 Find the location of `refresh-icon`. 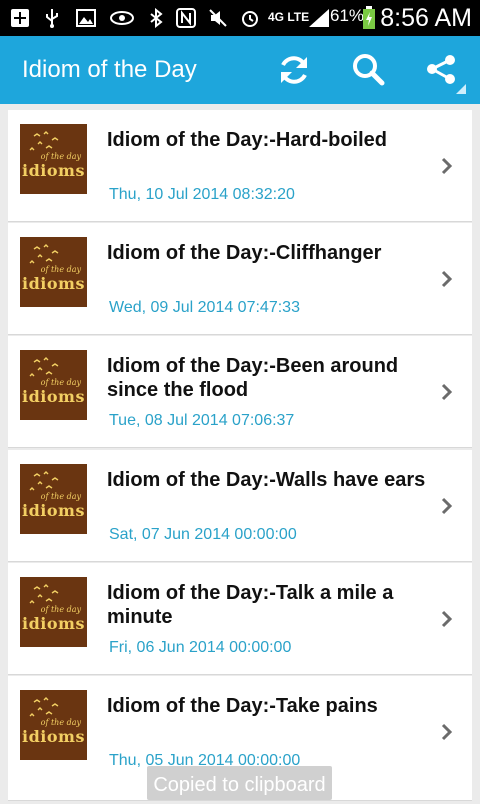

refresh-icon is located at coordinates (294, 70).